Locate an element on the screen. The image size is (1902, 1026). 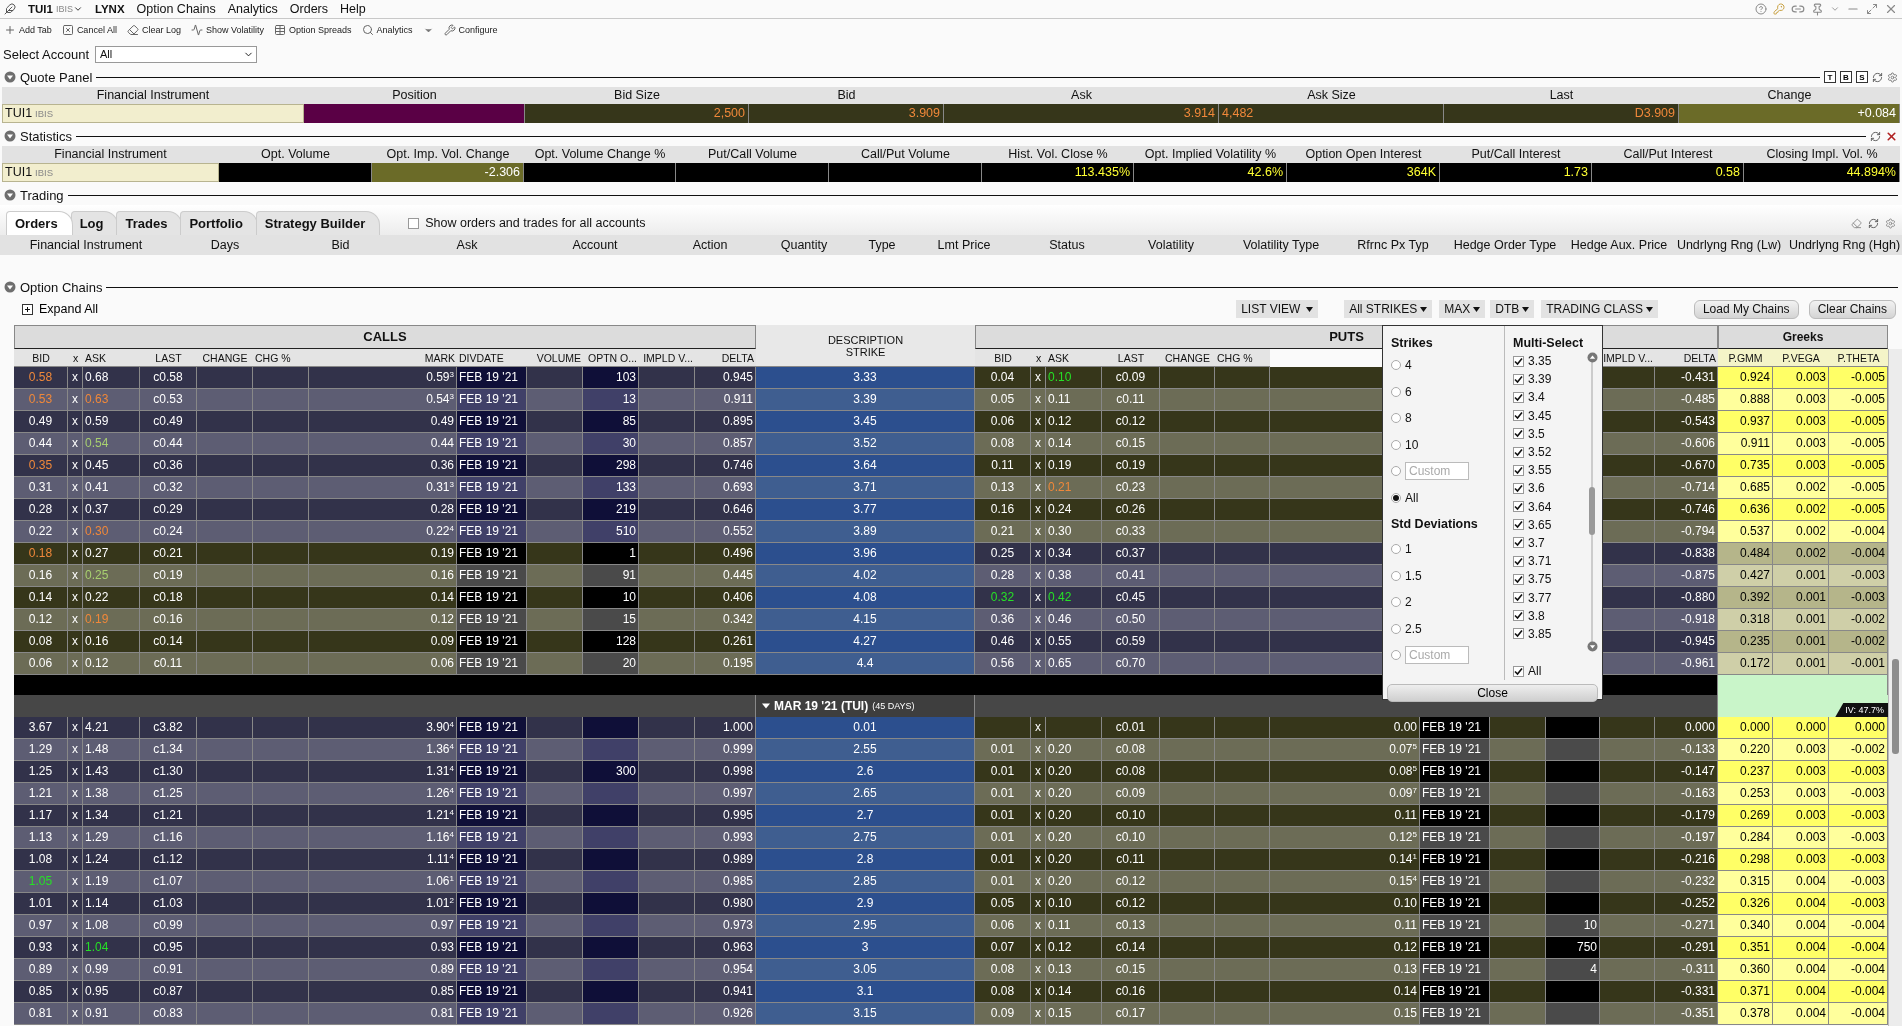
expand-all-button: Expand All is located at coordinates (60, 309).